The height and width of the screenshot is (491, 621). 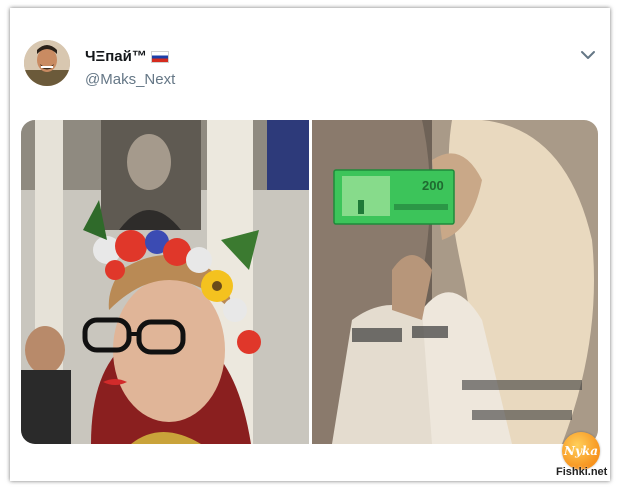 I want to click on site-watermark: Fishki.net, so click(x=582, y=472).